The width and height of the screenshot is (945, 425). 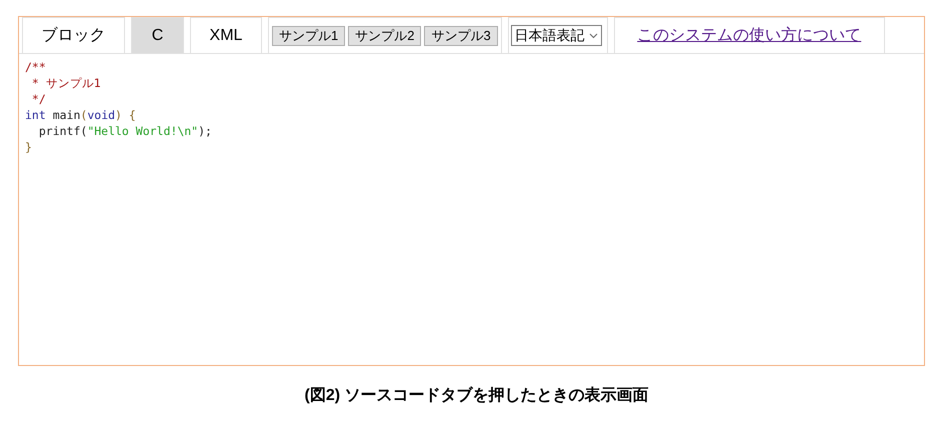 I want to click on chevron-icon, so click(x=593, y=35).